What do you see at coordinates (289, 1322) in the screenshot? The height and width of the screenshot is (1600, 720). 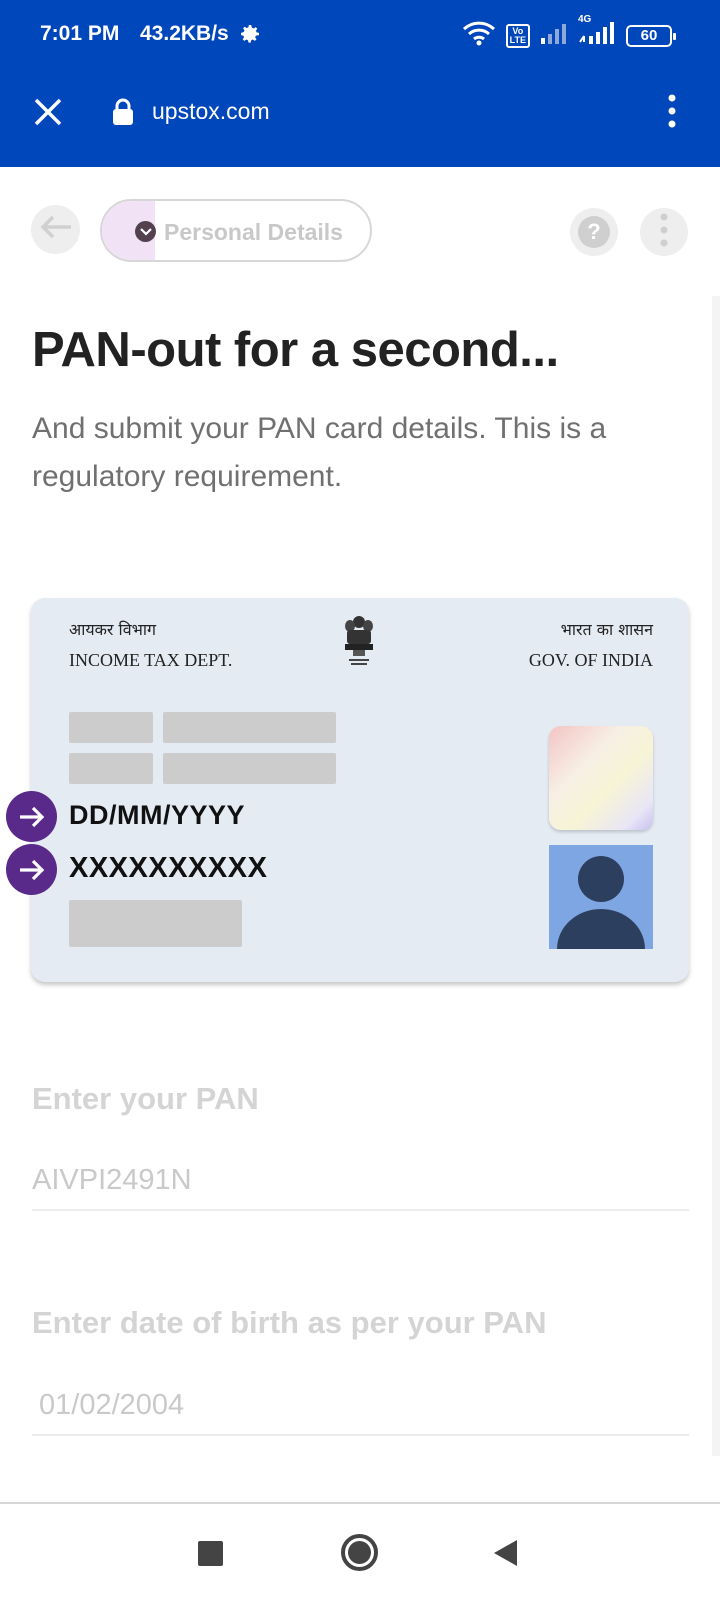 I see `dob-field-label: Enter date of birth as per your PAN` at bounding box center [289, 1322].